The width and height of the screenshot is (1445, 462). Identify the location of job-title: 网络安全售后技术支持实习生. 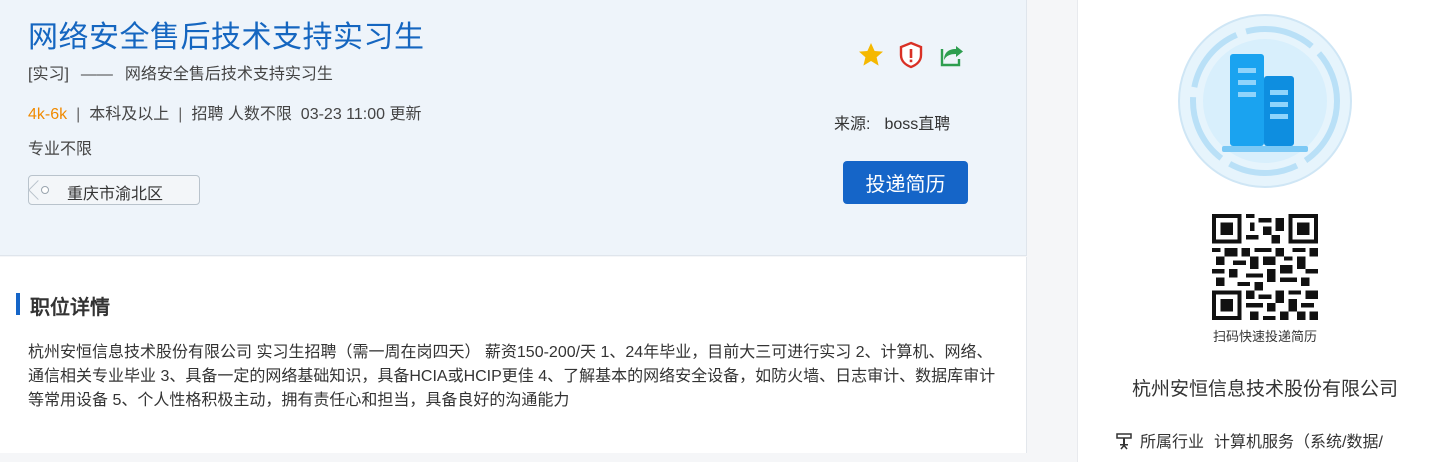
(226, 37).